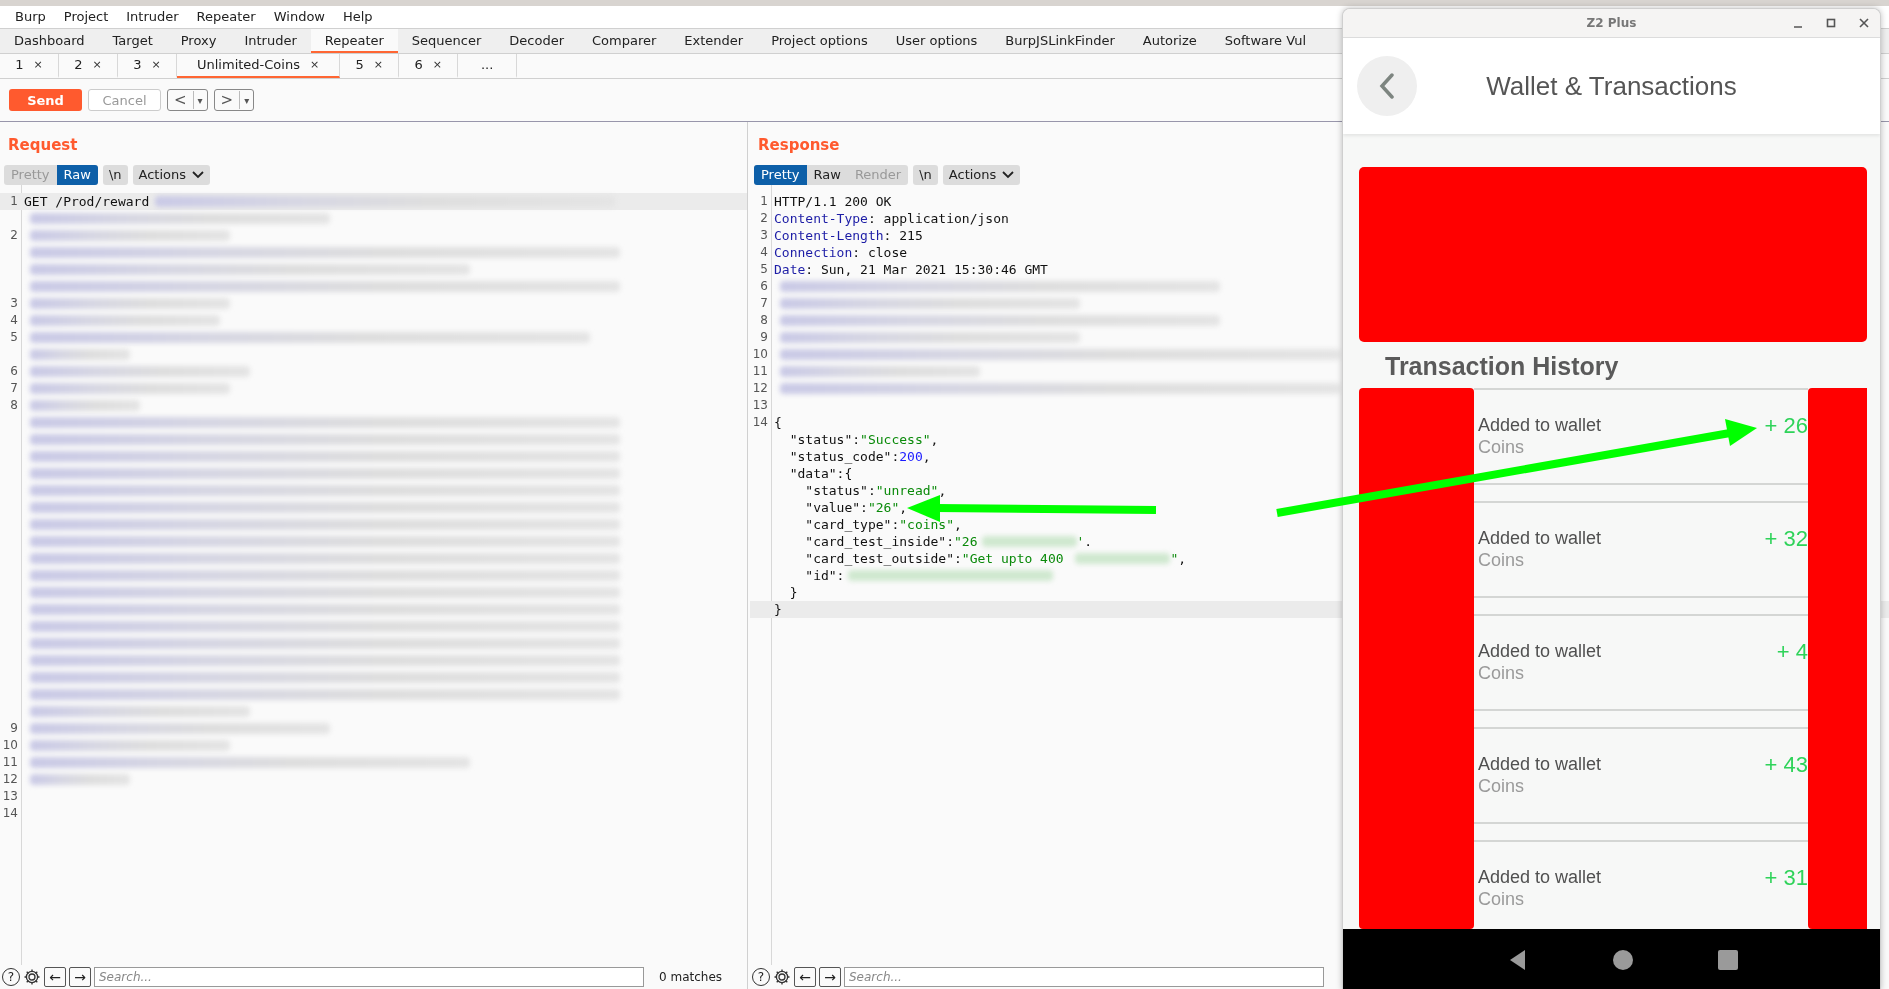 This screenshot has width=1889, height=989. What do you see at coordinates (354, 41) in the screenshot?
I see `main-tab: Repeater` at bounding box center [354, 41].